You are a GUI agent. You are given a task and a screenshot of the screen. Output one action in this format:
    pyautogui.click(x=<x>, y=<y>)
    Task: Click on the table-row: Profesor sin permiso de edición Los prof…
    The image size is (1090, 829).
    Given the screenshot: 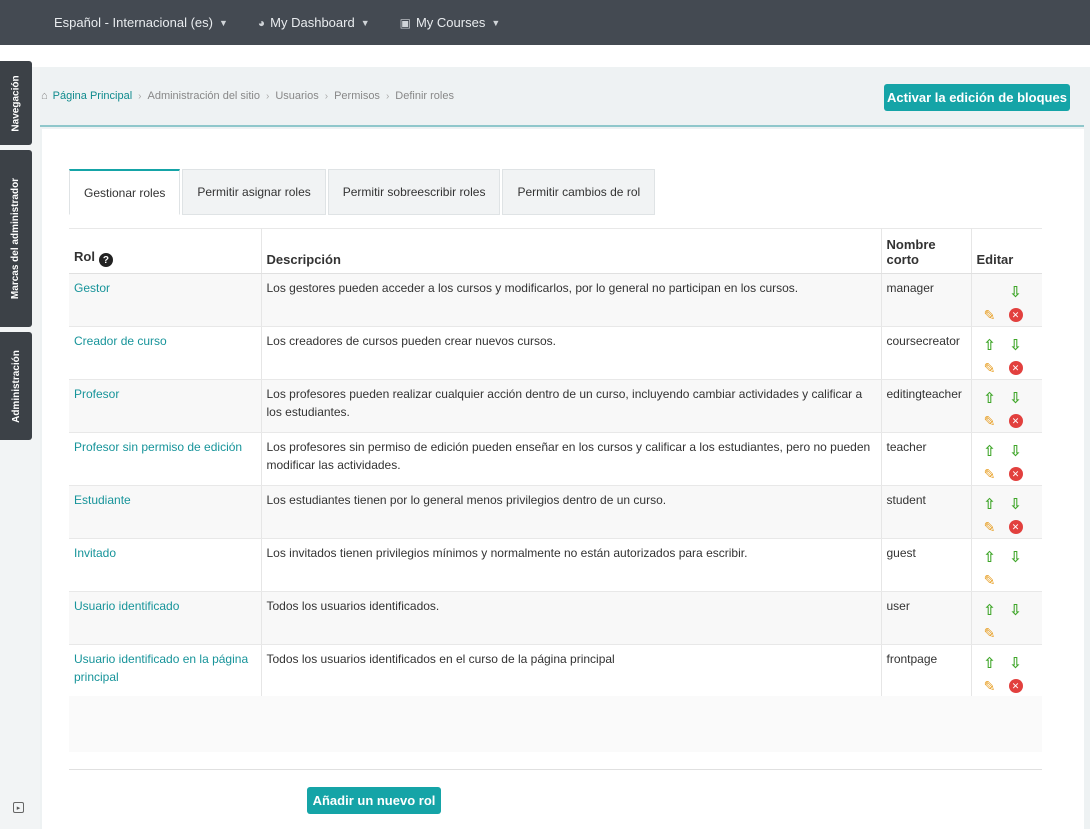 What is the action you would take?
    pyautogui.click(x=555, y=459)
    